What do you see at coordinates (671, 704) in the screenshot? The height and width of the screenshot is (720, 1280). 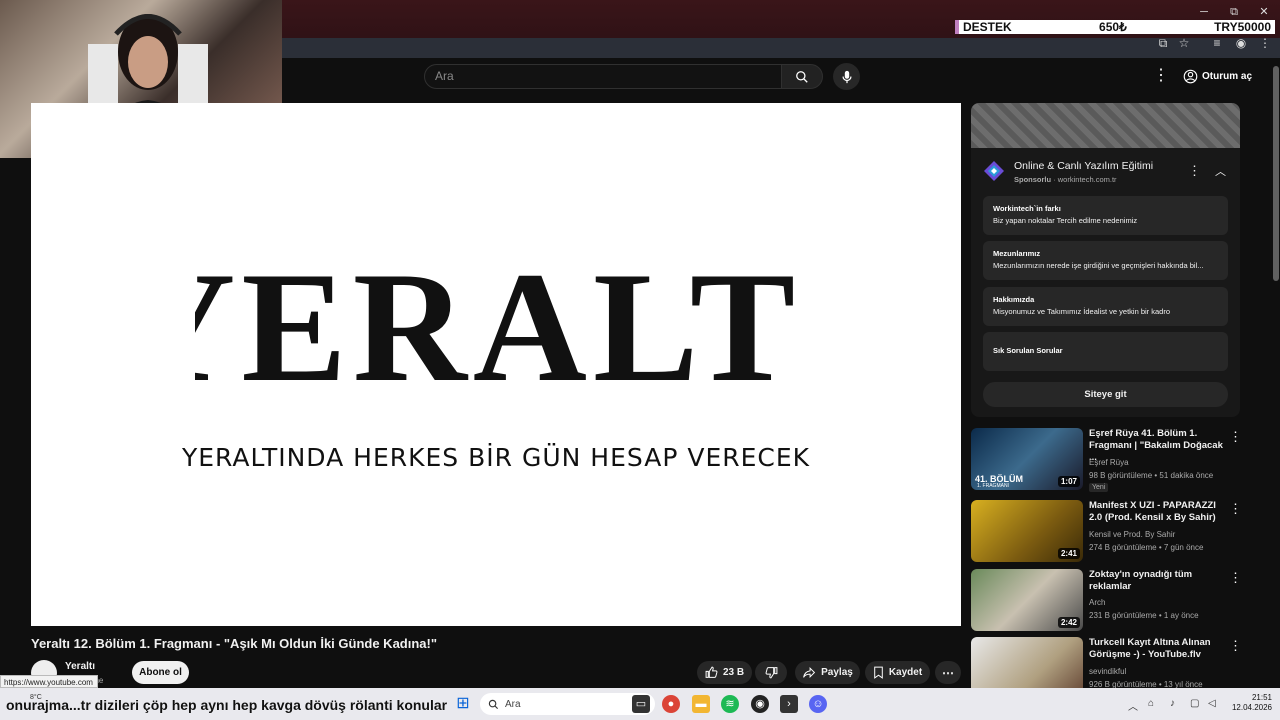 I see `chrome-icon: ●` at bounding box center [671, 704].